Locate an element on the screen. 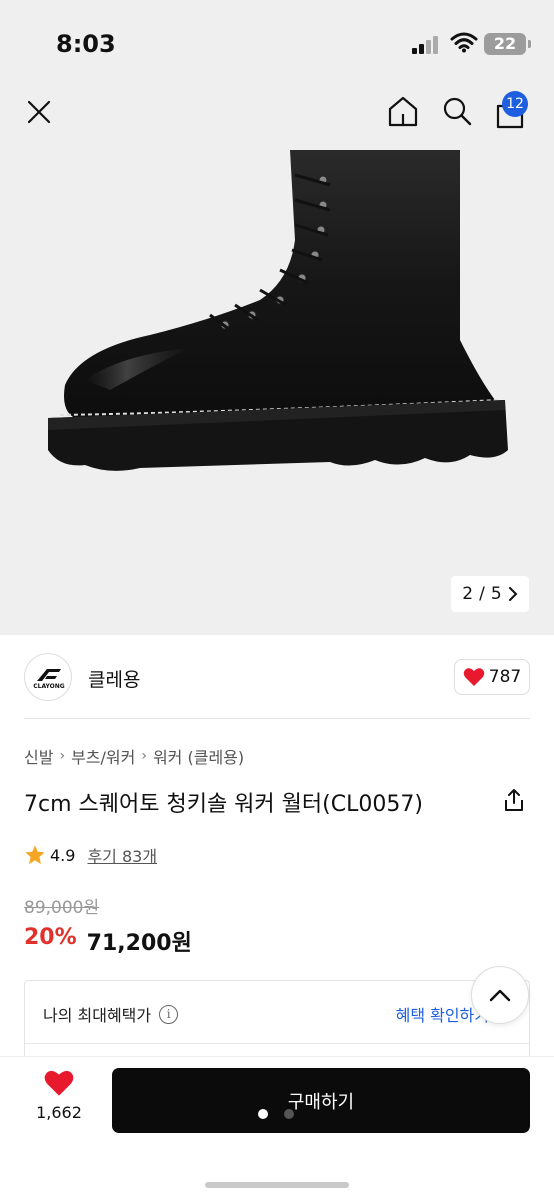 The height and width of the screenshot is (1200, 554). gallery-total: 5 is located at coordinates (496, 594).